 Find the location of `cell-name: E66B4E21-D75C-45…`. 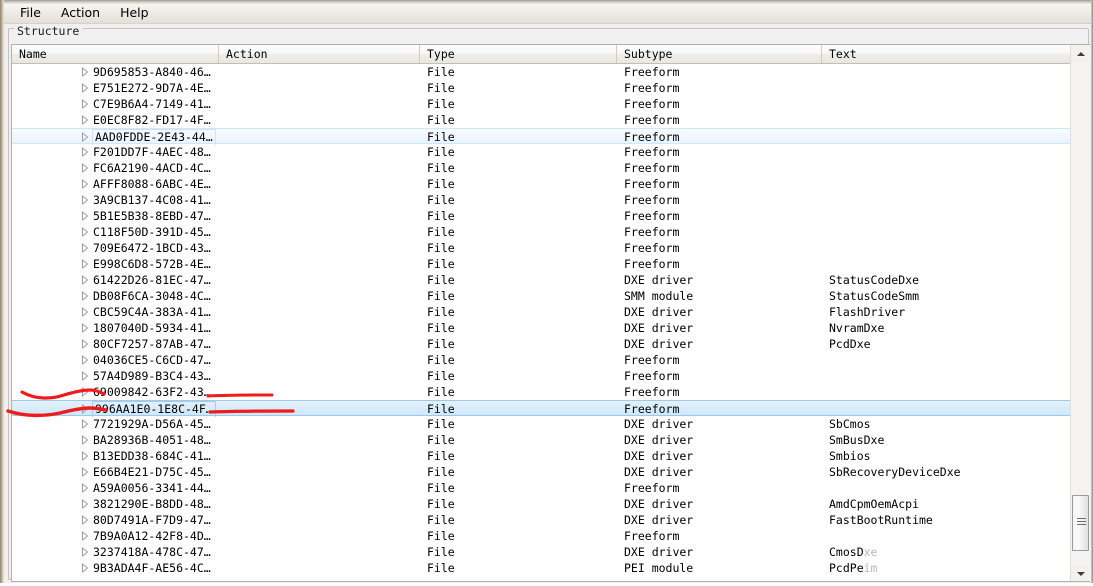

cell-name: E66B4E21-D75C-45… is located at coordinates (115, 472).